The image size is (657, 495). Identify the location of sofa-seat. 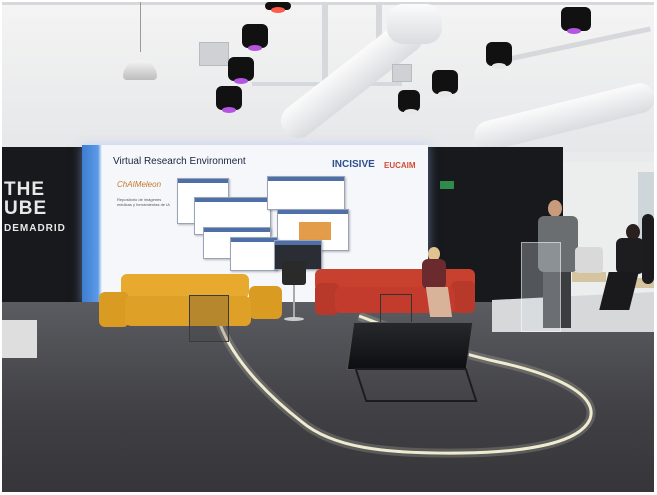
(188, 311).